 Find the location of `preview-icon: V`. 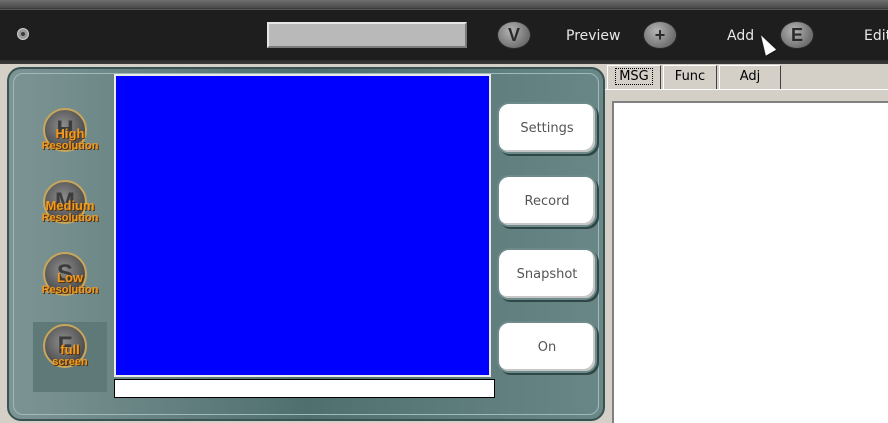

preview-icon: V is located at coordinates (514, 35).